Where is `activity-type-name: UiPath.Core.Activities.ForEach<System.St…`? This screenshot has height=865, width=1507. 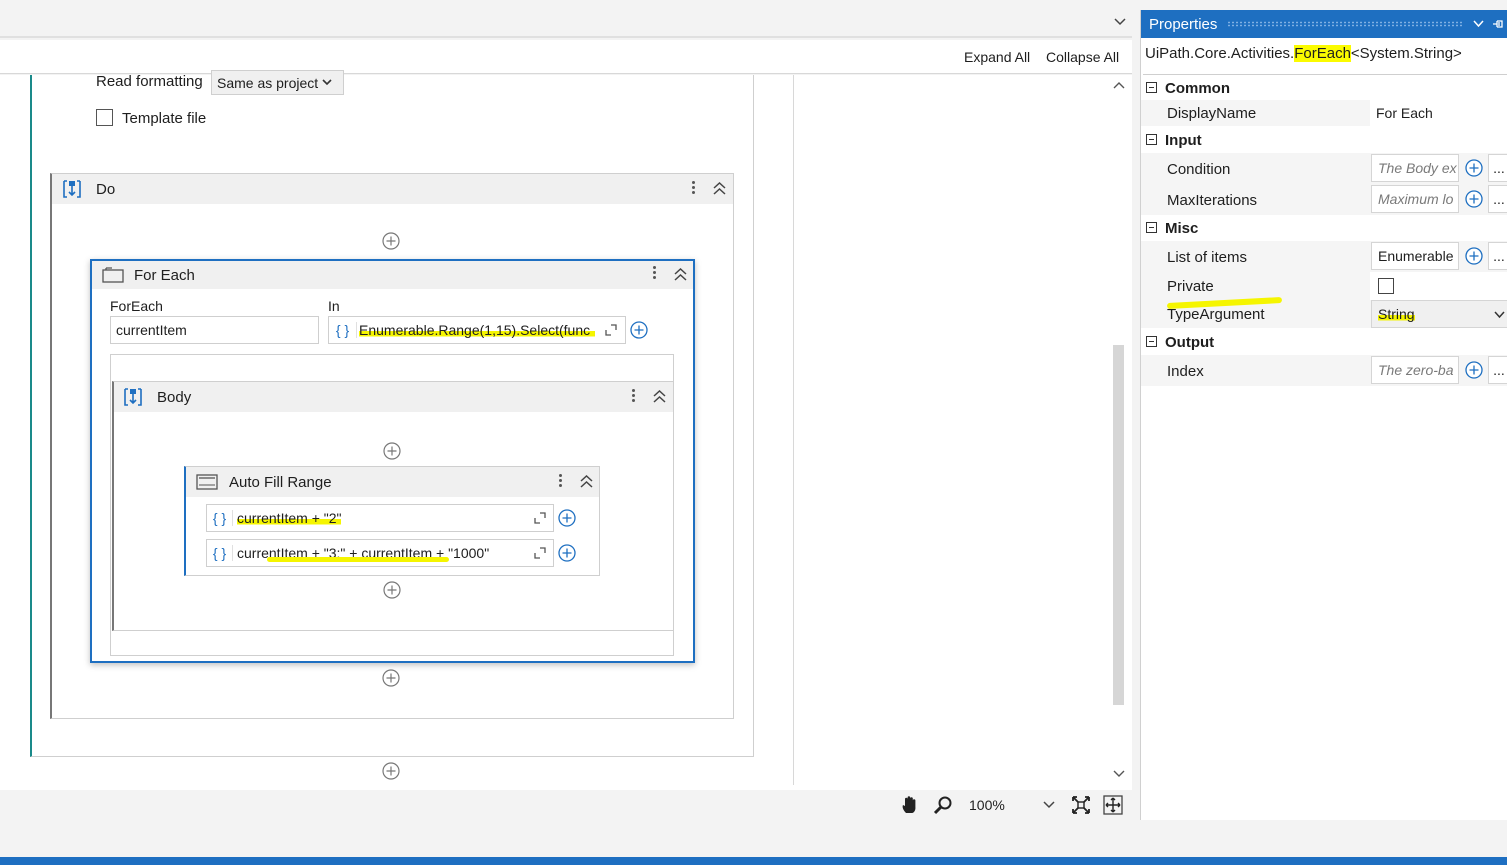 activity-type-name: UiPath.Core.Activities.ForEach<System.St… is located at coordinates (1303, 53).